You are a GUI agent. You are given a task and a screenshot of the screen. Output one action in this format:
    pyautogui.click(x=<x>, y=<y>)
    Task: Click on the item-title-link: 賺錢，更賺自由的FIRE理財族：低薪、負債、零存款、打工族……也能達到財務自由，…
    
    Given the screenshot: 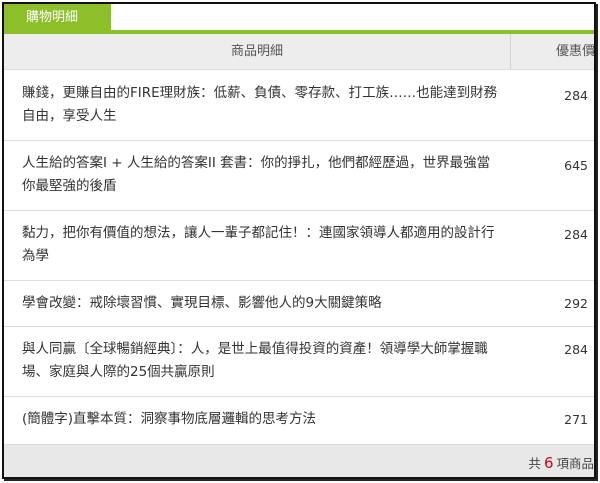 What is the action you would take?
    pyautogui.click(x=261, y=105)
    